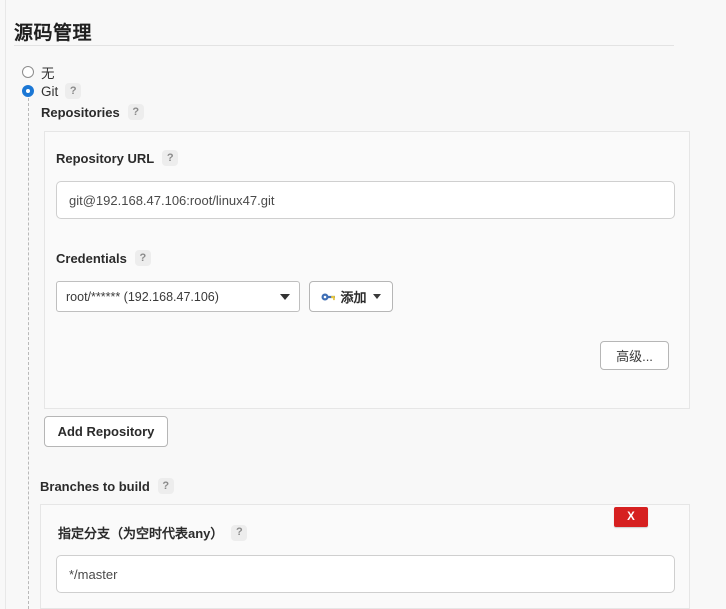 The image size is (726, 609). I want to click on repository-url-label-group: Repository URL ?, so click(117, 158).